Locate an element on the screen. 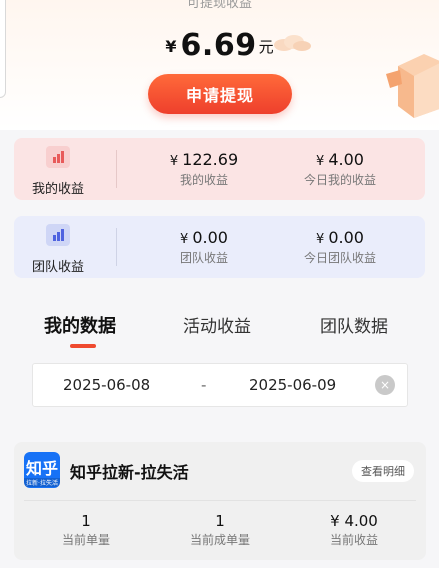 Image resolution: width=439 pixels, height=568 pixels. start-date: 2025-06-08 is located at coordinates (106, 385).